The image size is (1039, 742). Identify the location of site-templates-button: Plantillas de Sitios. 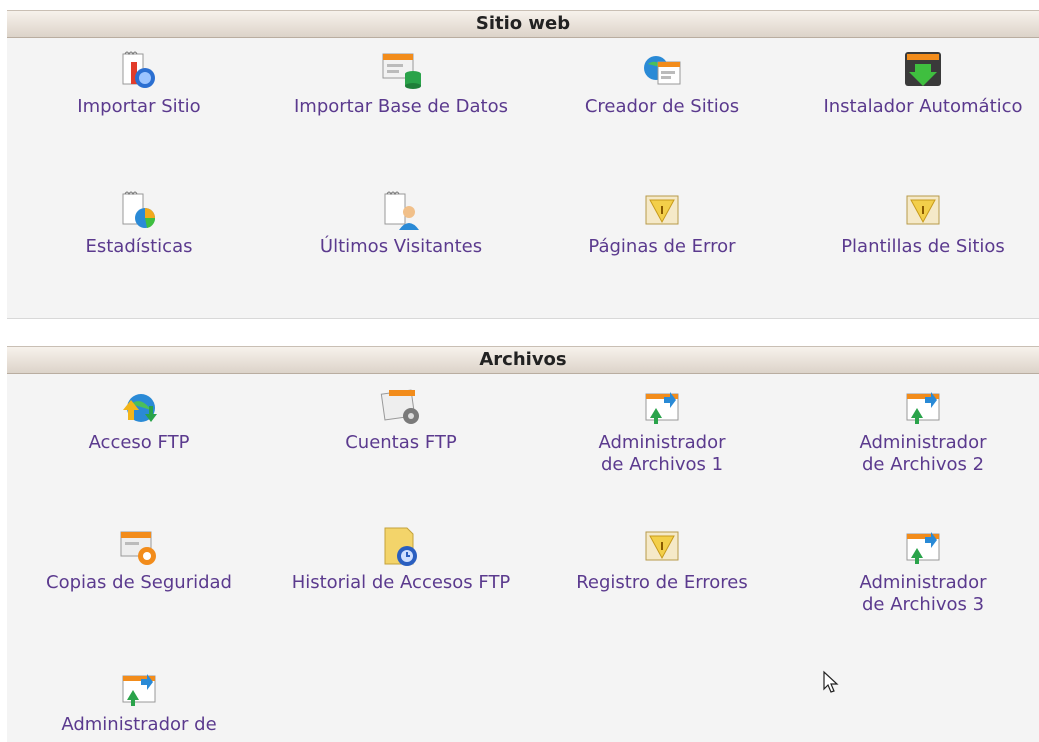
(917, 223).